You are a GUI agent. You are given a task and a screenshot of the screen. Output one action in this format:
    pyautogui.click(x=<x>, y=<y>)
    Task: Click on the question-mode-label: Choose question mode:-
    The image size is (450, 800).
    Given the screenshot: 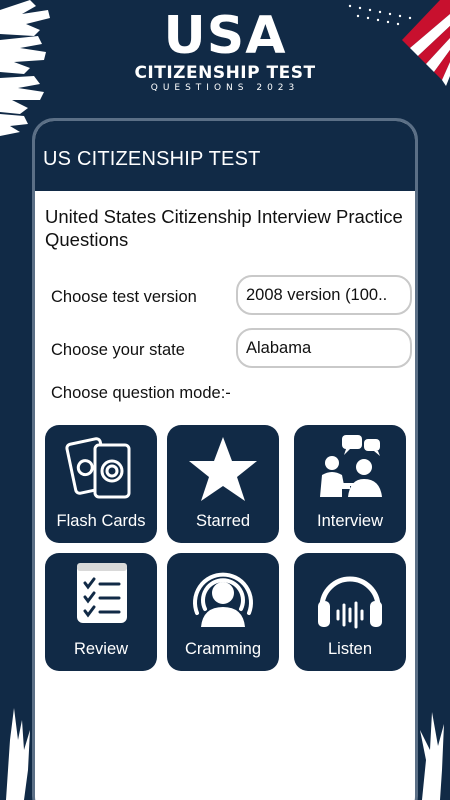 What is the action you would take?
    pyautogui.click(x=141, y=393)
    